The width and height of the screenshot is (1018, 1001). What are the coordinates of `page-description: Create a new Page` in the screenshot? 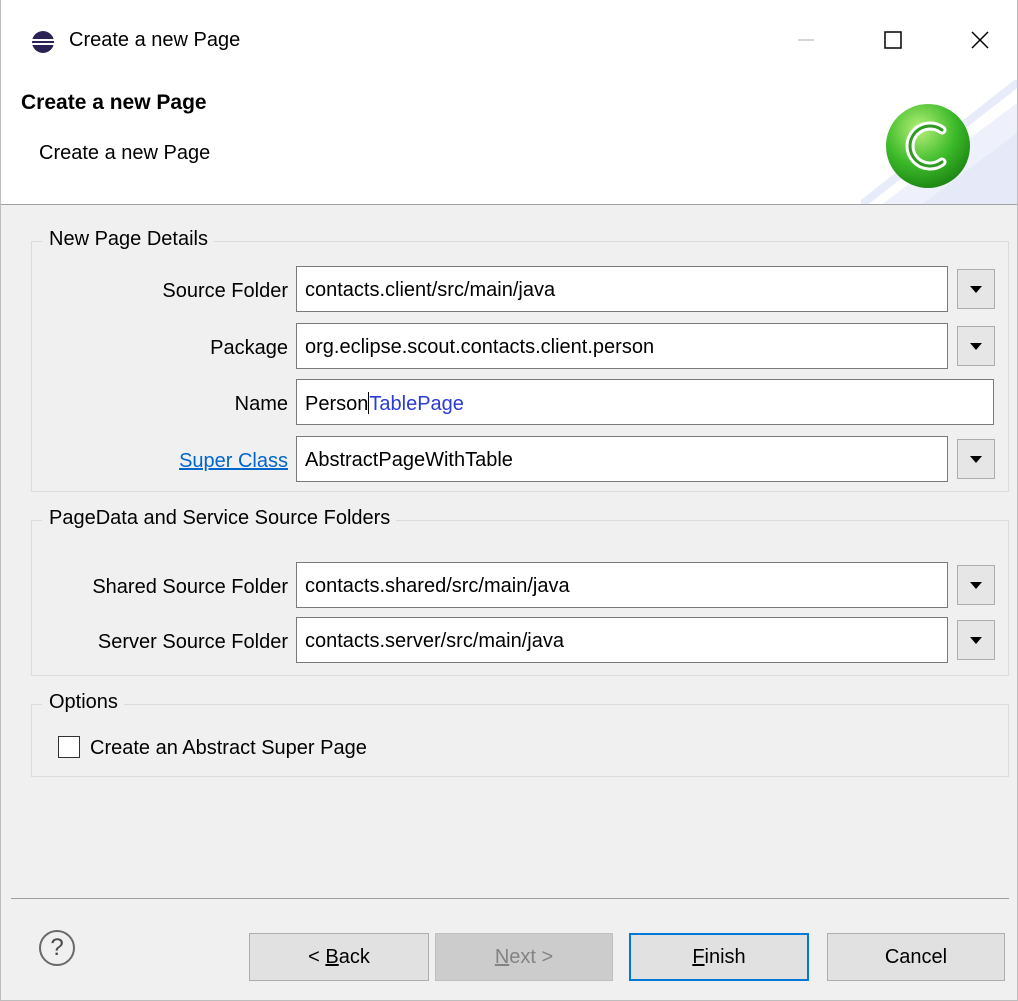 It's located at (125, 153).